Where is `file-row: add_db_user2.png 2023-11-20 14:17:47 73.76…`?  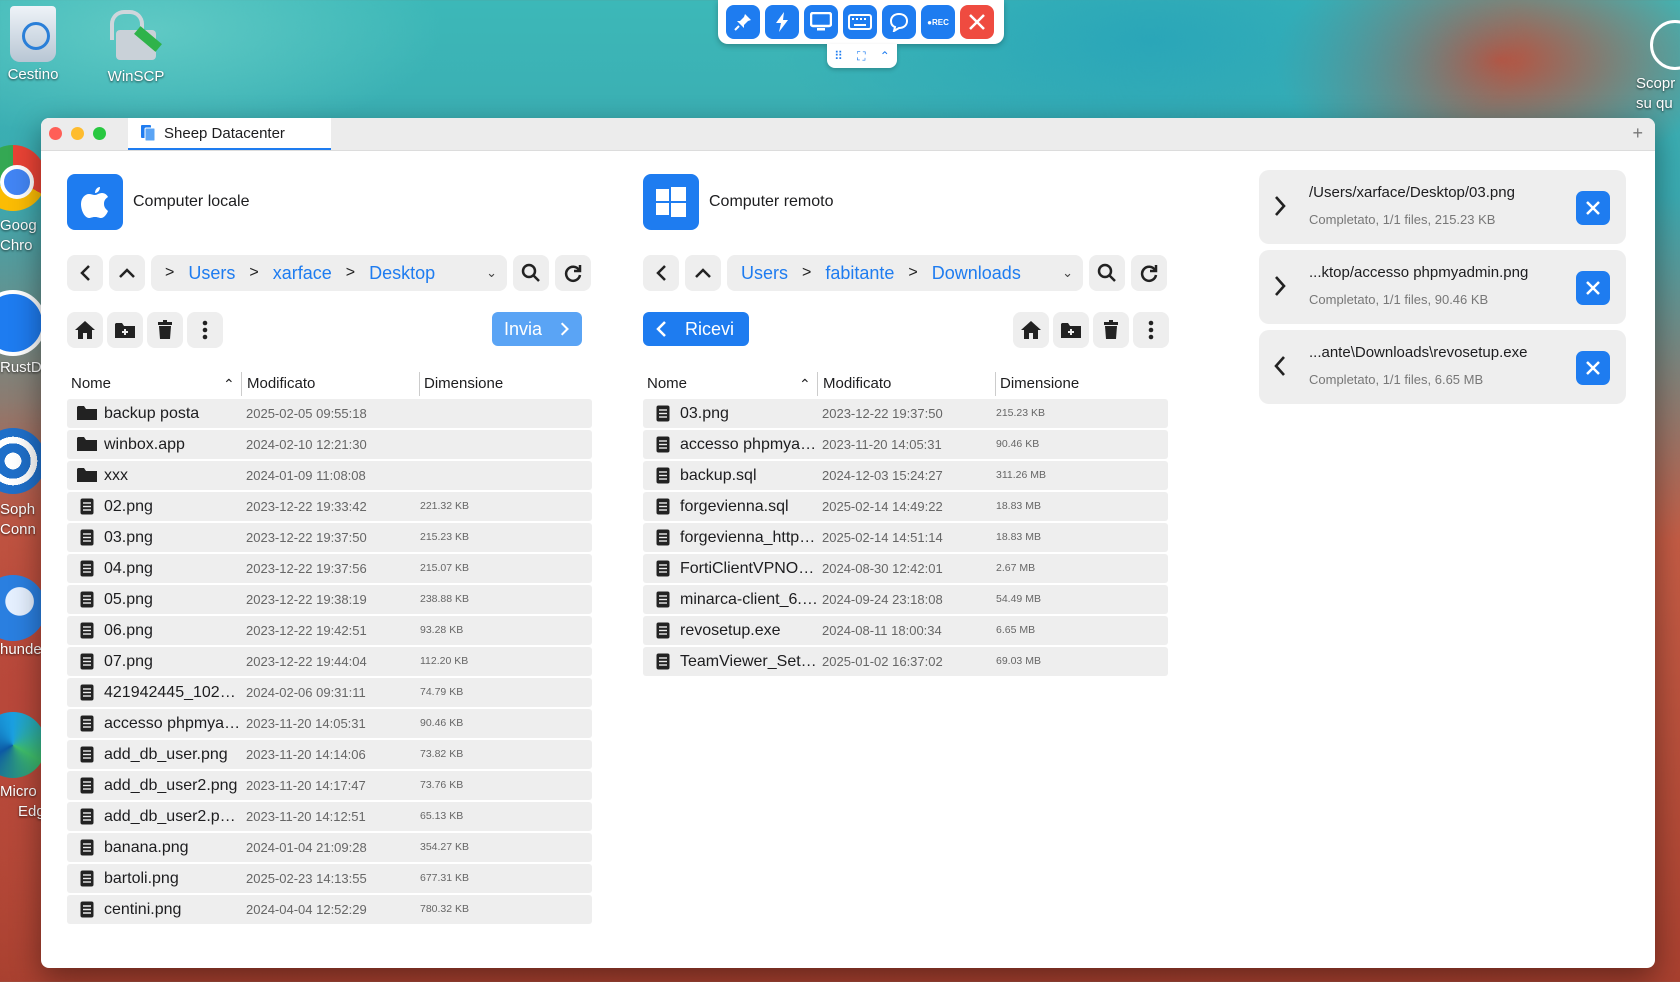
file-row: add_db_user2.png 2023-11-20 14:17:47 73.76… is located at coordinates (329, 785).